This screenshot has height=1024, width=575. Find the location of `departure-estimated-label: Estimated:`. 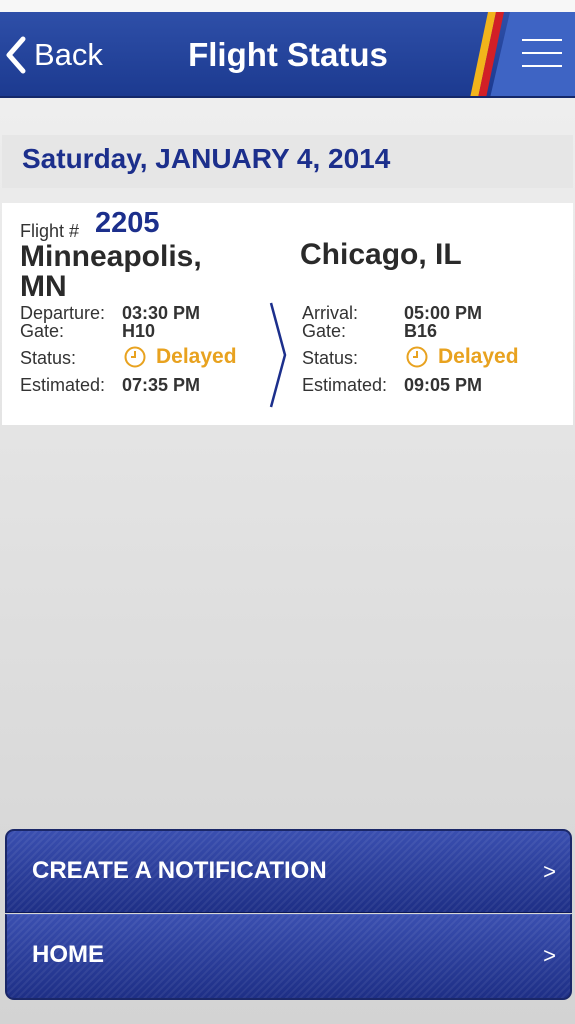

departure-estimated-label: Estimated: is located at coordinates (63, 385).